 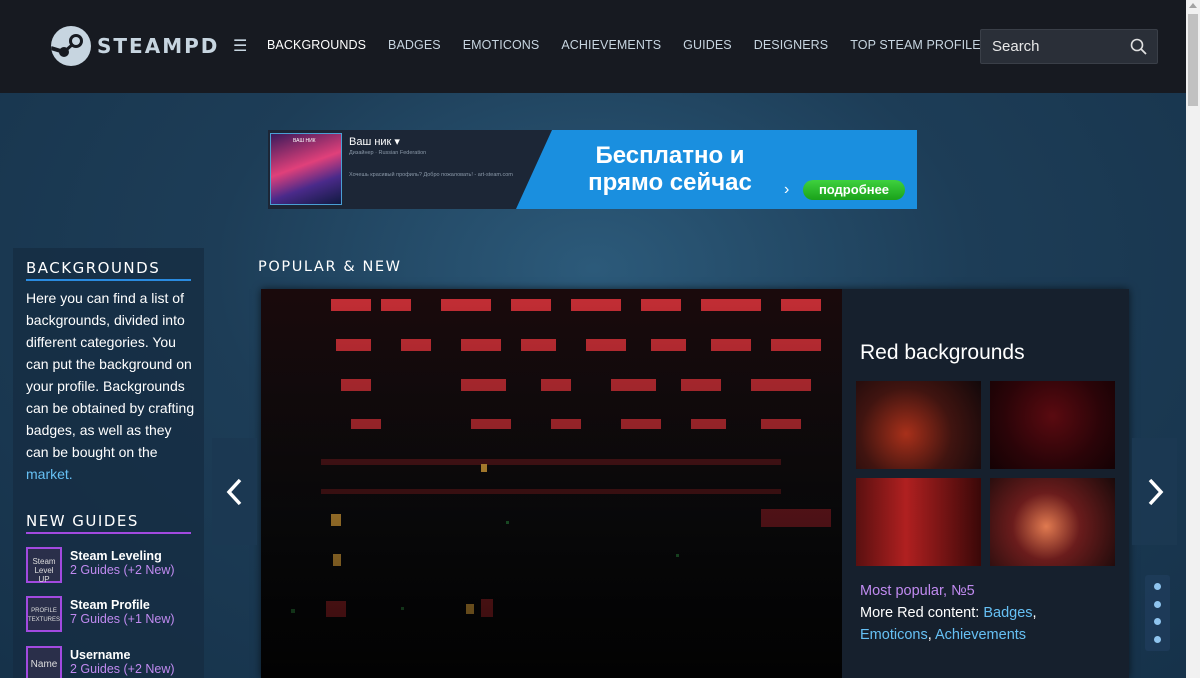 I want to click on banner-headline: Бесплатно и прямо сейчас, so click(x=670, y=169).